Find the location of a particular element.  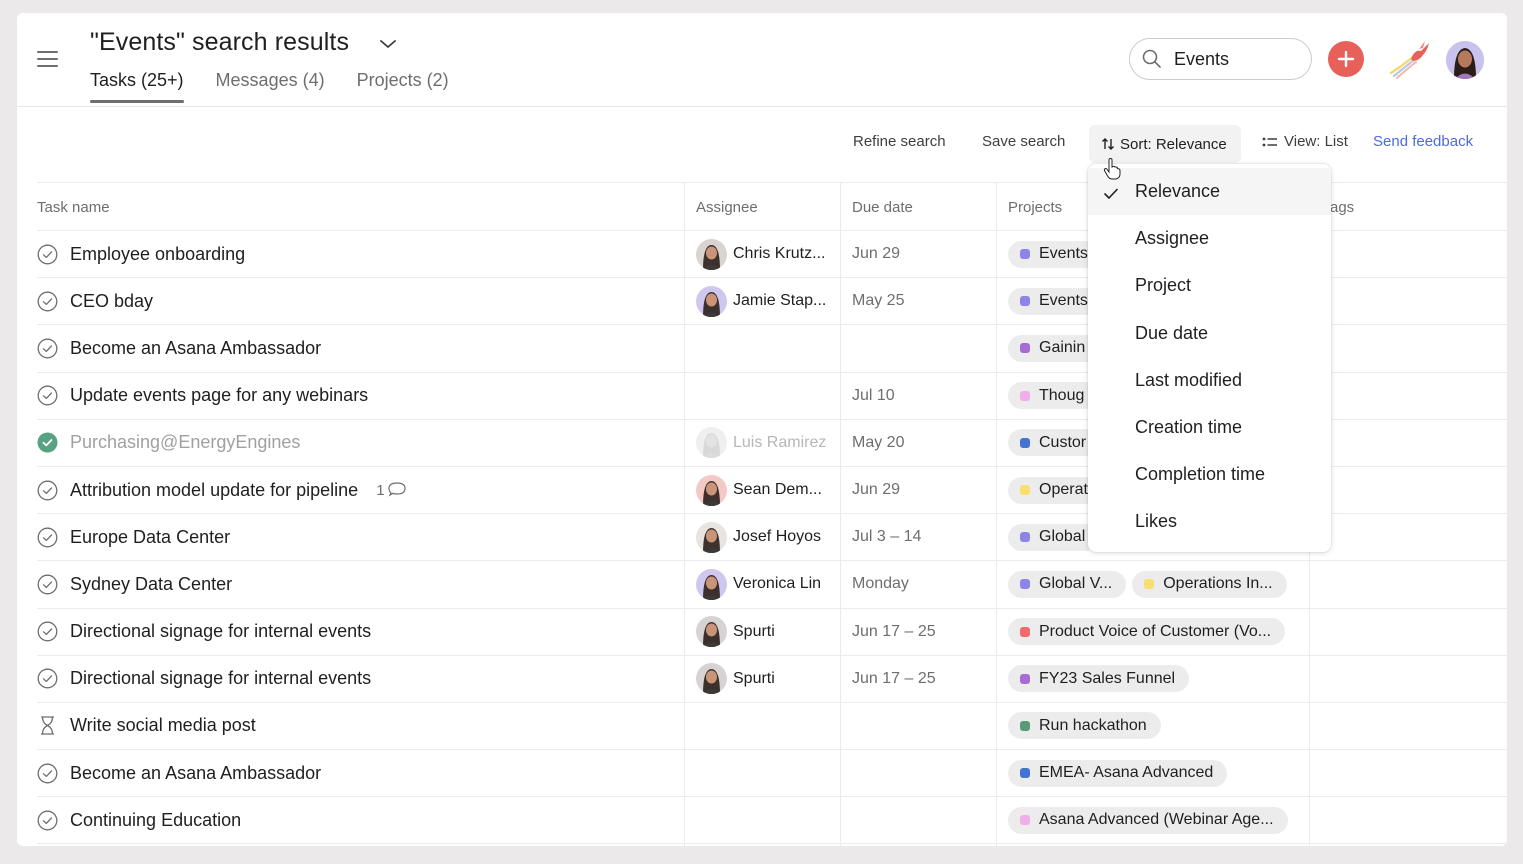

task-name: CEO bday is located at coordinates (111, 301).